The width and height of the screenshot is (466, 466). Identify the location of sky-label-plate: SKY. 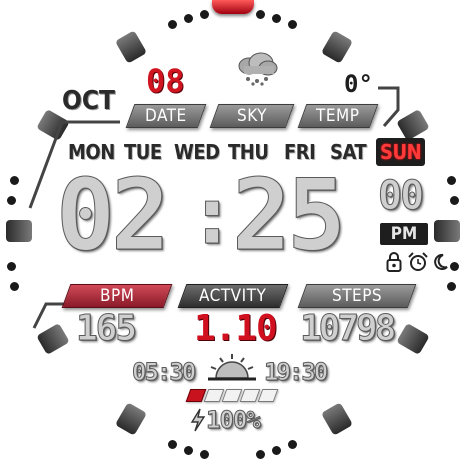
(252, 116).